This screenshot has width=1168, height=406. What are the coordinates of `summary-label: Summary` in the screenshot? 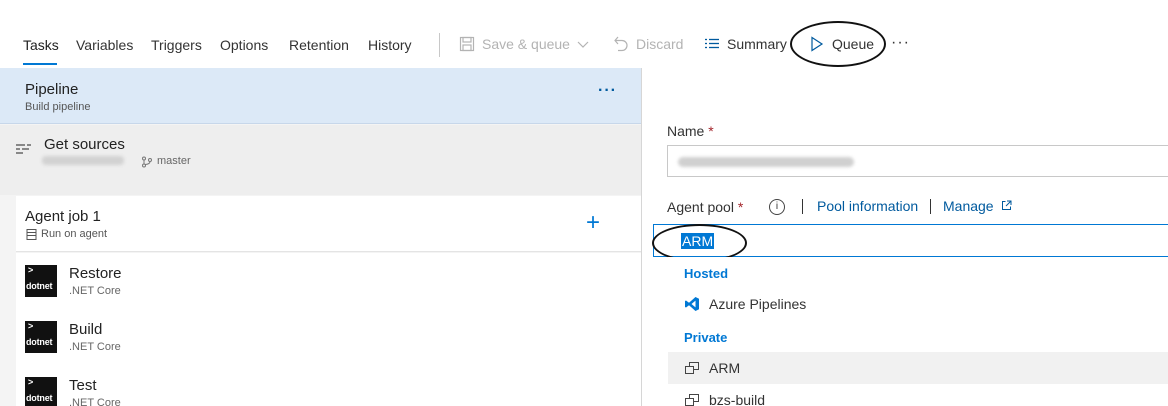 It's located at (757, 44).